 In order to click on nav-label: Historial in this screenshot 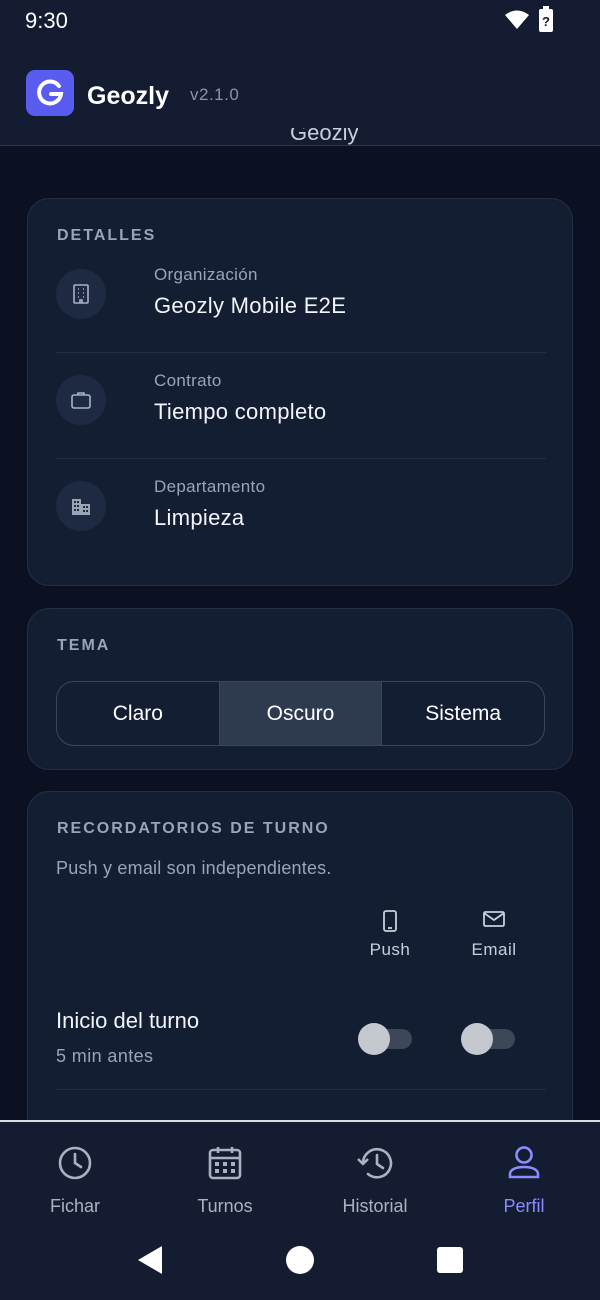, I will do `click(375, 1206)`.